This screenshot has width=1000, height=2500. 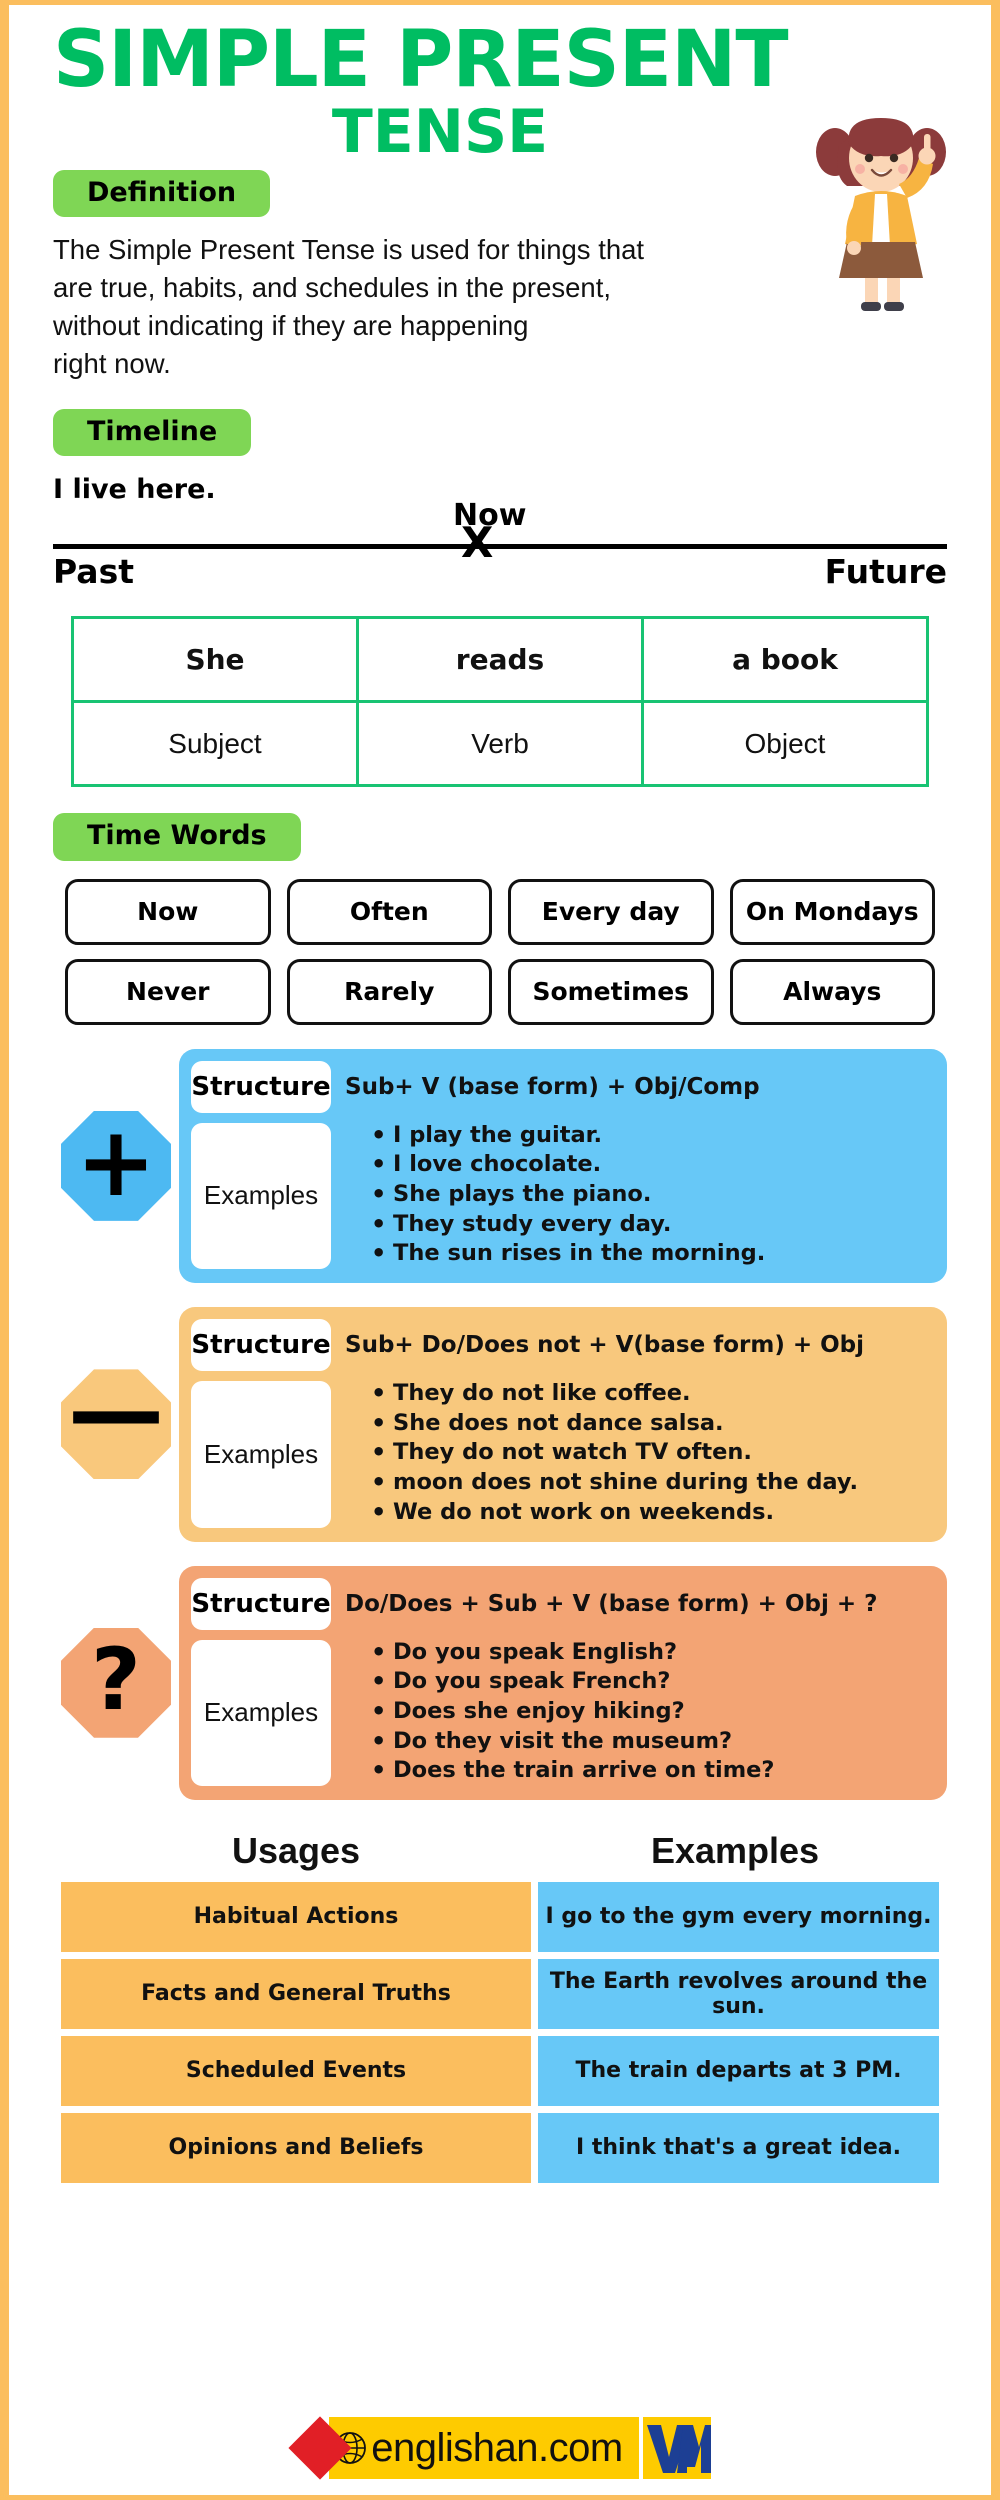 I want to click on table-row: Subject Verb Object, so click(x=500, y=744).